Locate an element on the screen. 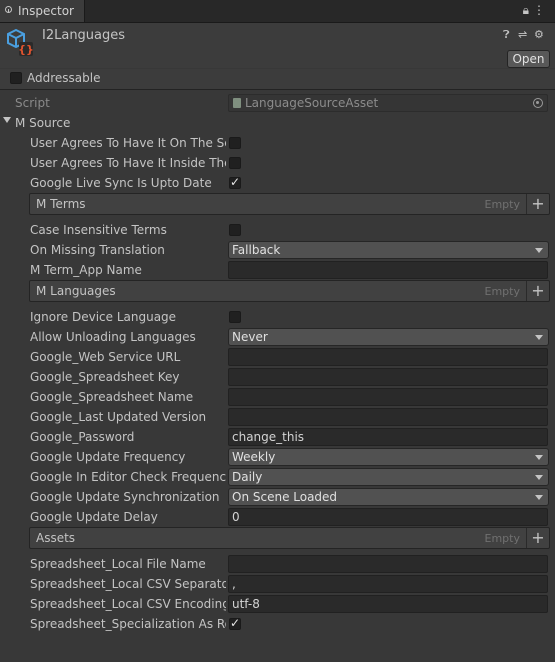 The width and height of the screenshot is (555, 662). password-value: change_this is located at coordinates (268, 437).